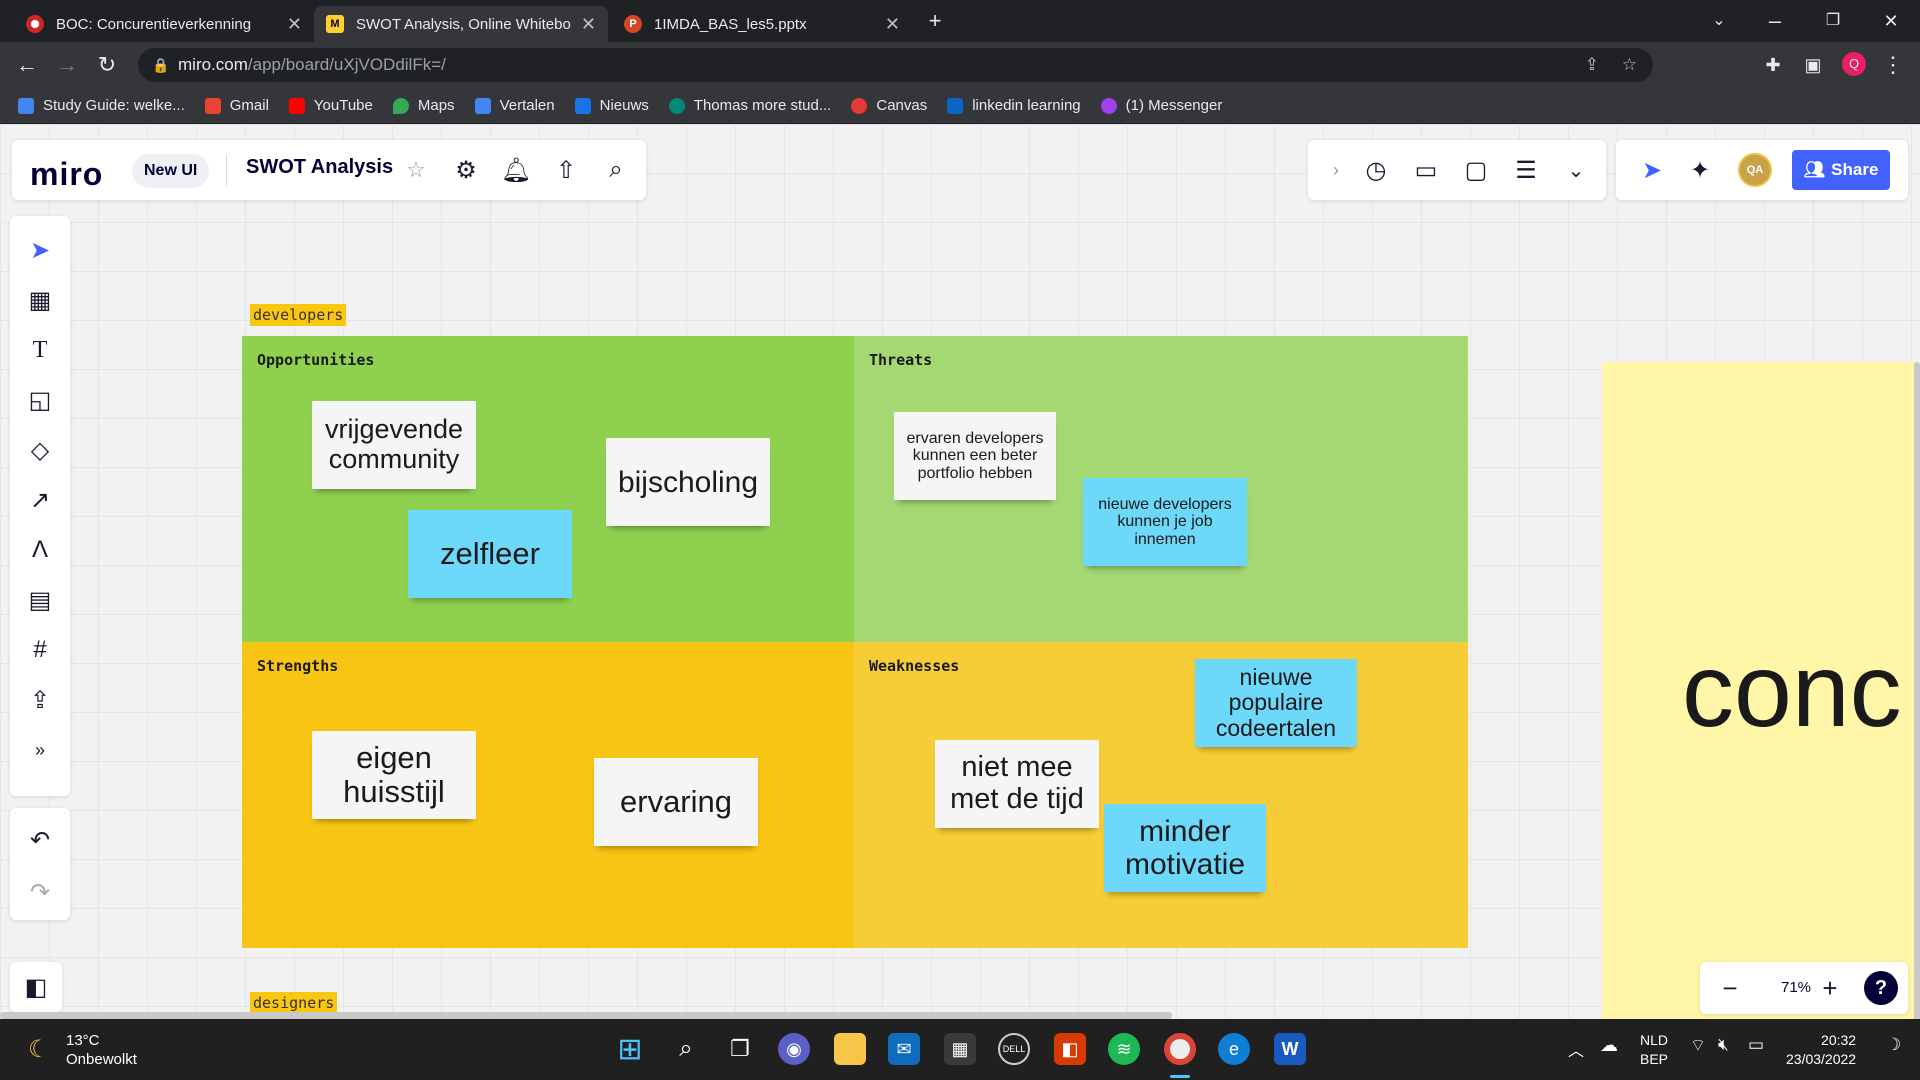 Image resolution: width=1920 pixels, height=1080 pixels. What do you see at coordinates (762, 24) in the screenshot?
I see `tab-pptx: P 1IMDA_BAS_les5.pptx ✕` at bounding box center [762, 24].